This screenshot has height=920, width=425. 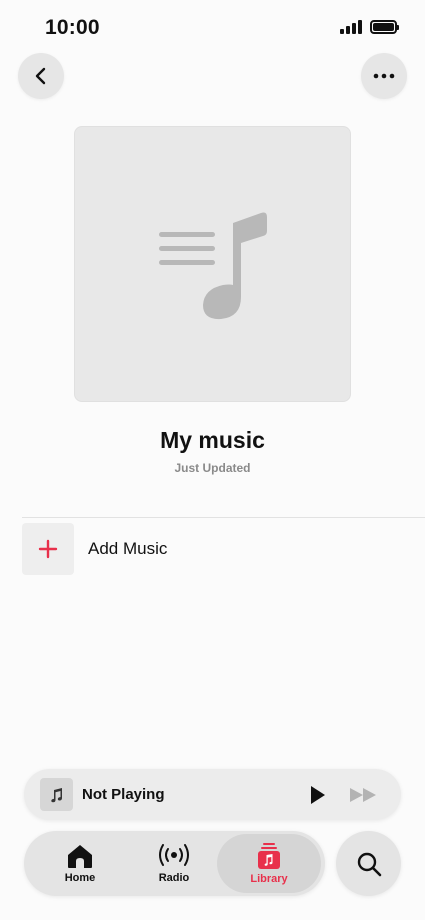 I want to click on status-icons, so click(x=369, y=27).